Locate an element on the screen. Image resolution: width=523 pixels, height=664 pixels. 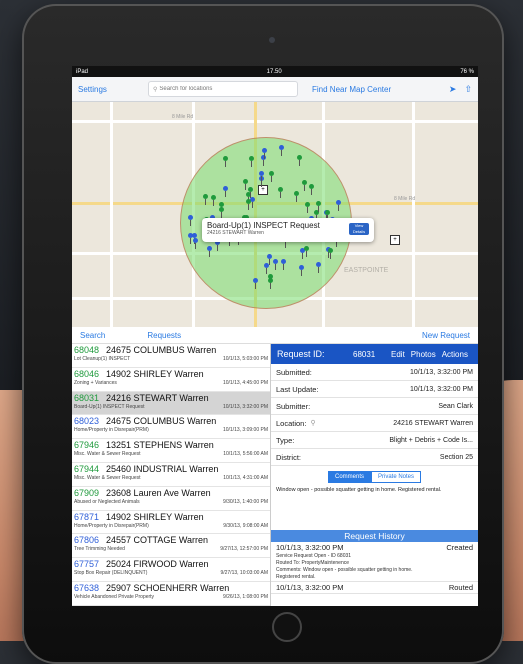
history-date: 10/1/13, 3:32:00 PM is located at coordinates (310, 587).